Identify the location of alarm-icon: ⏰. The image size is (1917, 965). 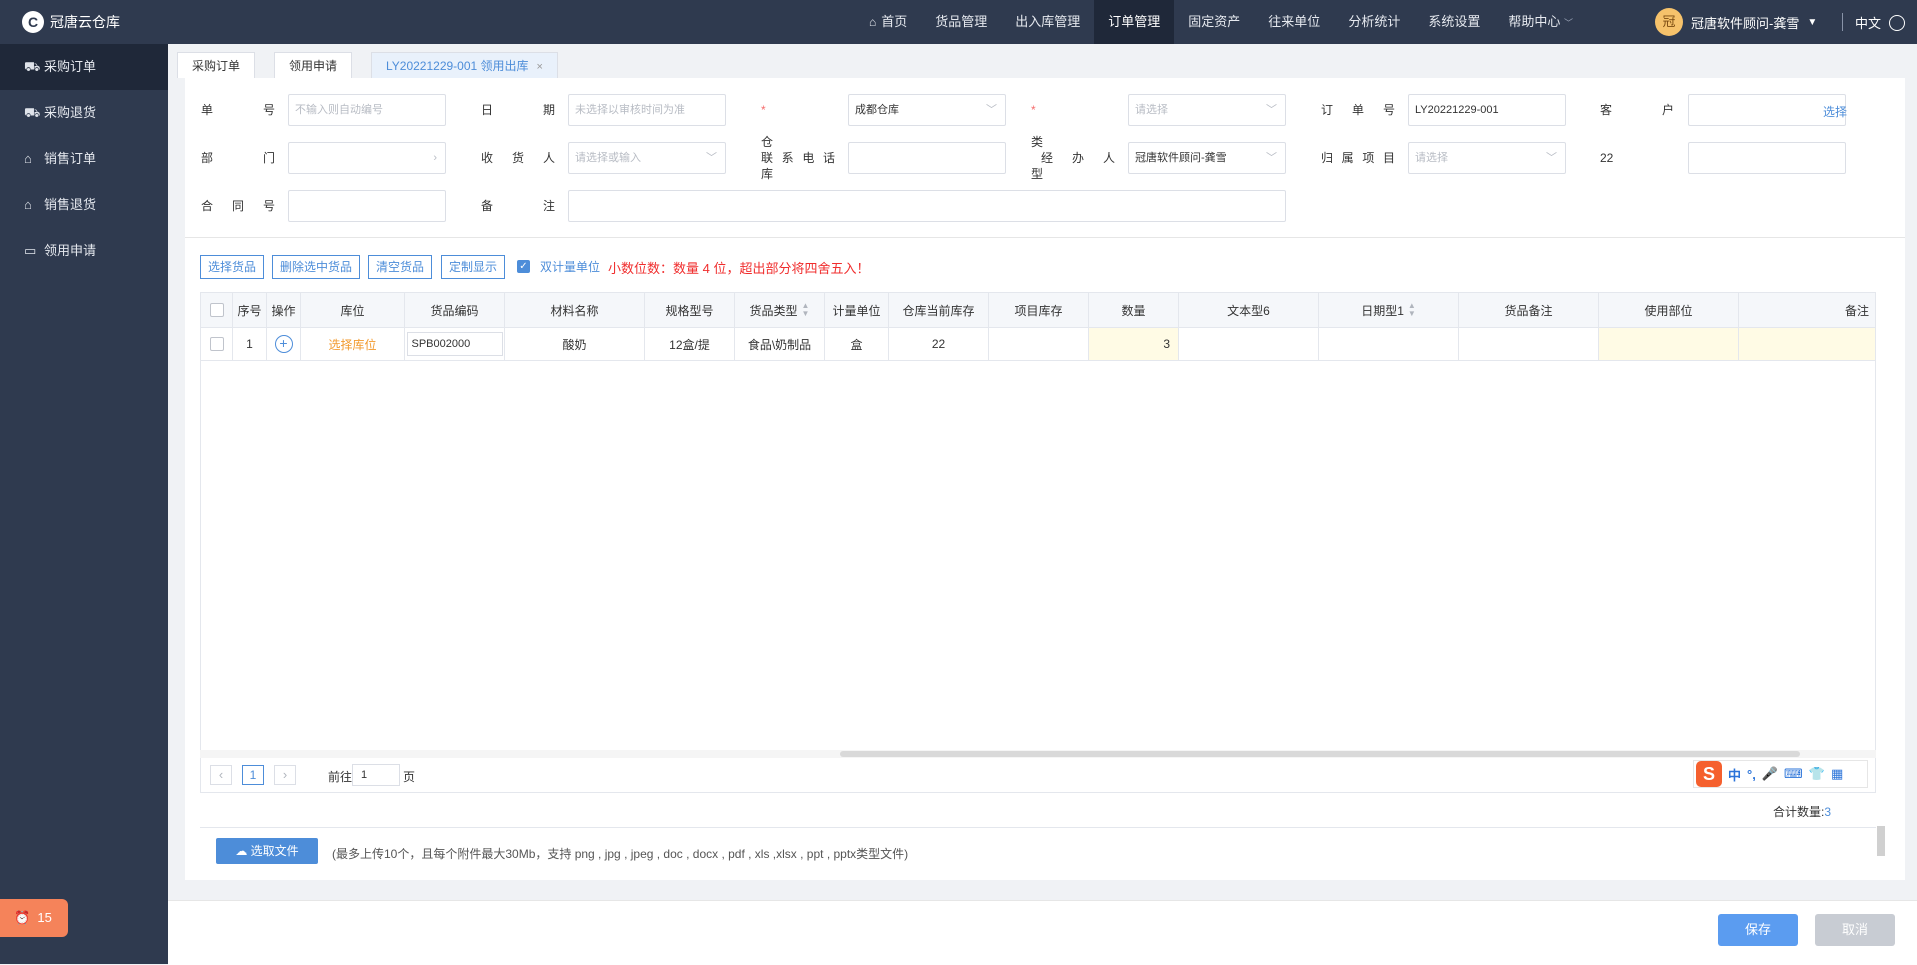
(22, 917).